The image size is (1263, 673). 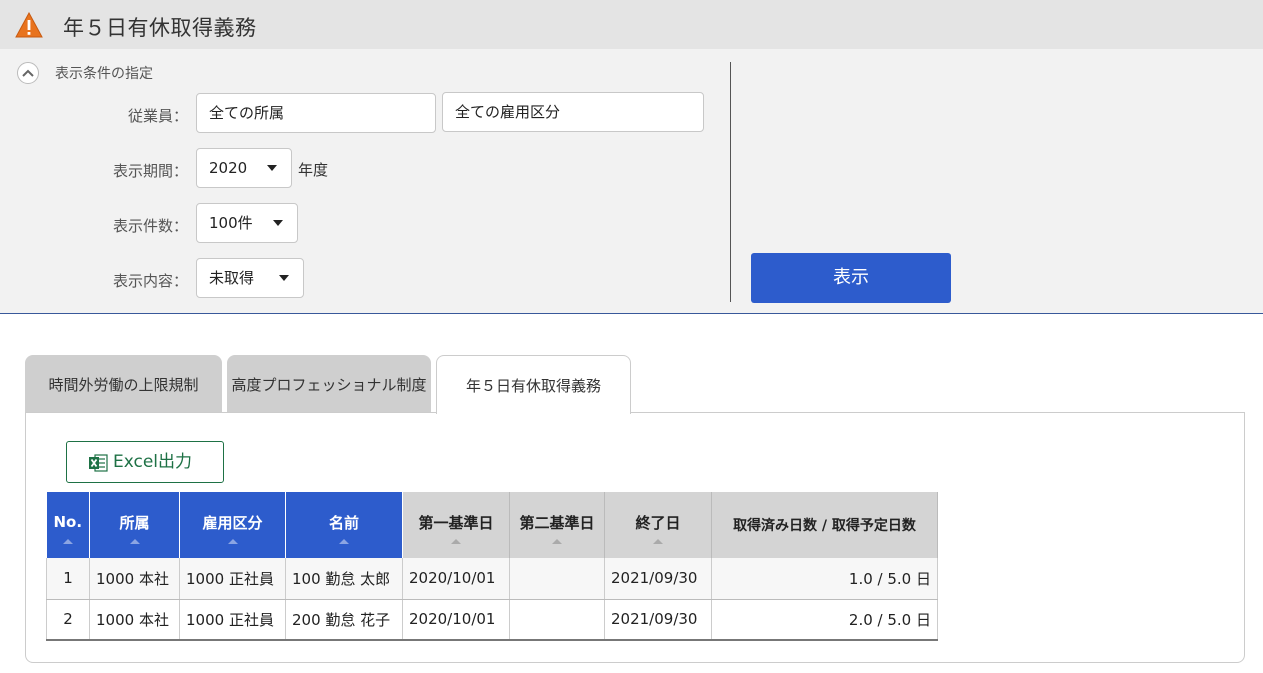 I want to click on cell-name: 200 勤怠 花子, so click(x=344, y=620).